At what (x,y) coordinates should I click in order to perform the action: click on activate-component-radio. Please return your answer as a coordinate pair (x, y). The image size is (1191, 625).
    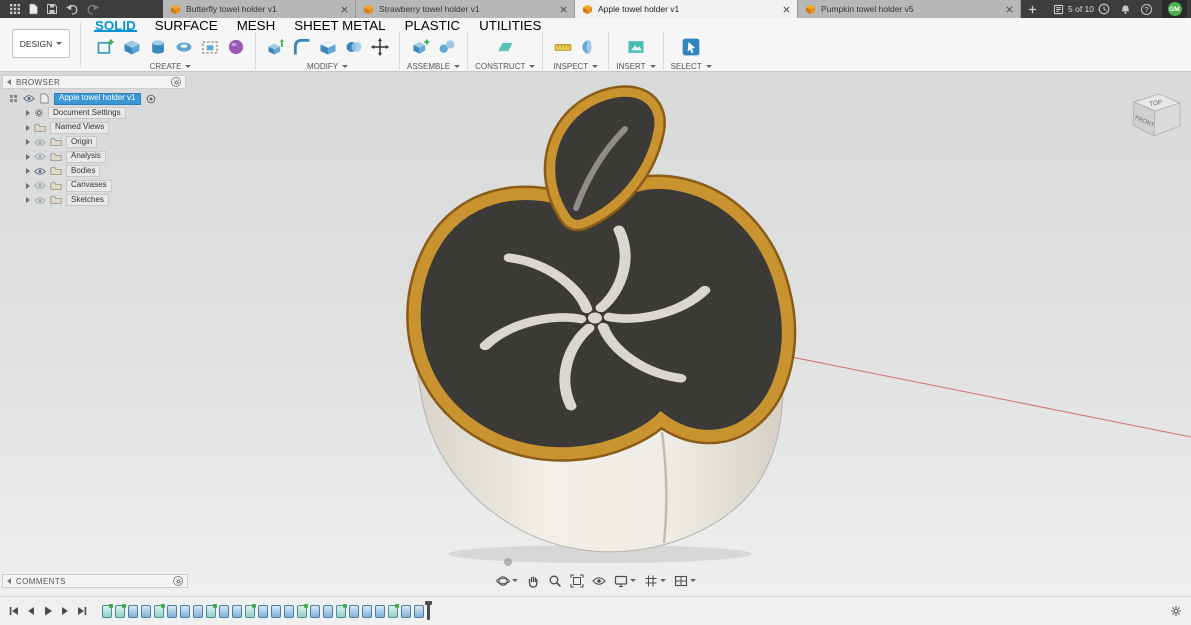
    Looking at the image, I should click on (151, 99).